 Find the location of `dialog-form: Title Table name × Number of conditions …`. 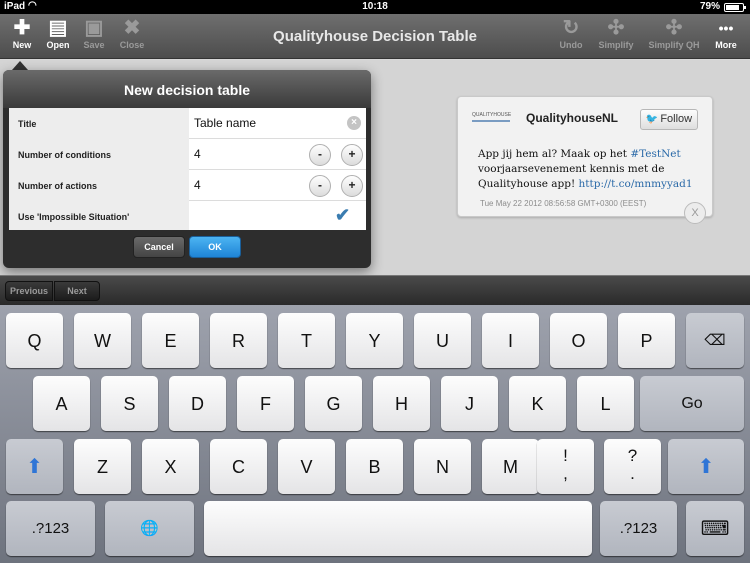

dialog-form: Title Table name × Number of conditions … is located at coordinates (187, 169).